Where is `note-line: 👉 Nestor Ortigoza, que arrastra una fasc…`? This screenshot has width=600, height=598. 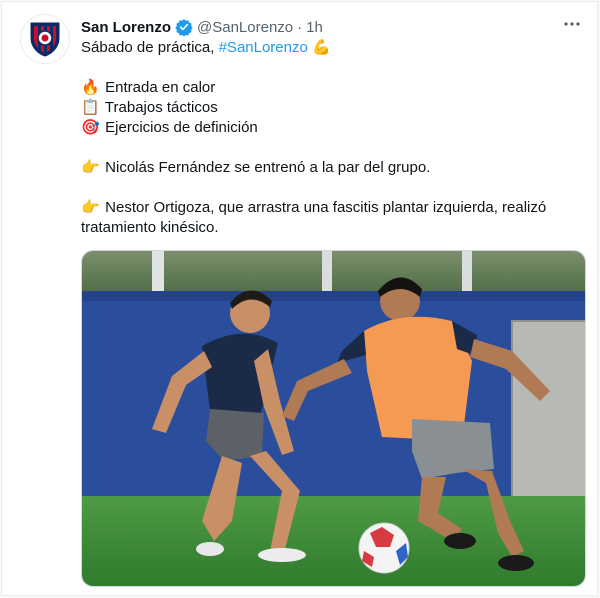
note-line: 👉 Nestor Ortigoza, que arrastra una fasc… is located at coordinates (331, 218).